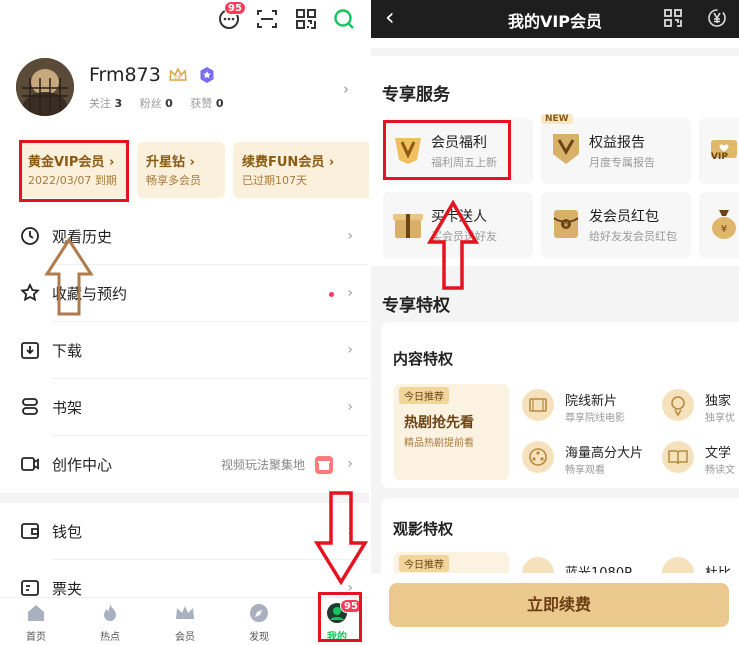 Image resolution: width=739 pixels, height=645 pixels. Describe the element at coordinates (678, 457) in the screenshot. I see `book-icon` at that location.